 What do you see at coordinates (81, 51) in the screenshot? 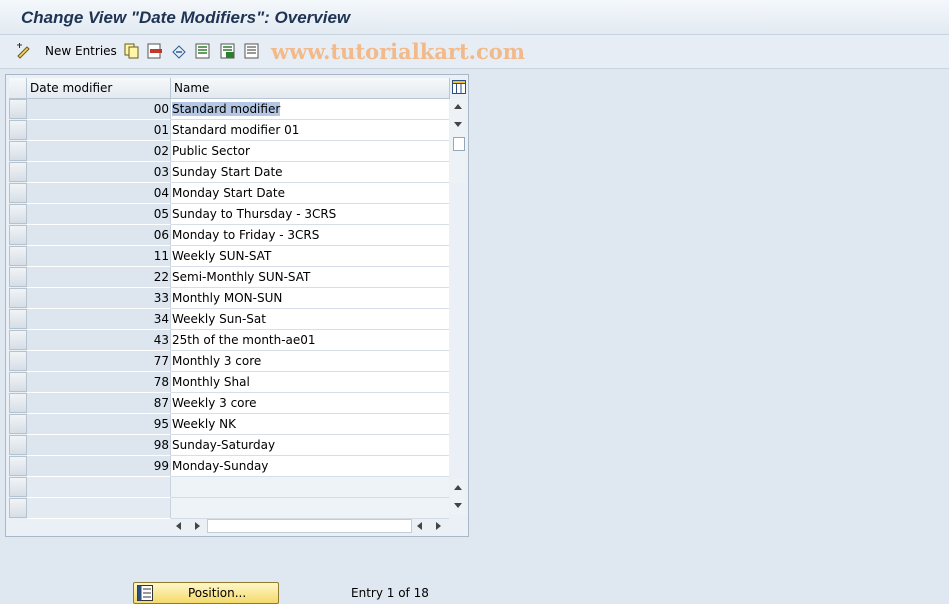
I see `new-entries-button: New Entries` at bounding box center [81, 51].